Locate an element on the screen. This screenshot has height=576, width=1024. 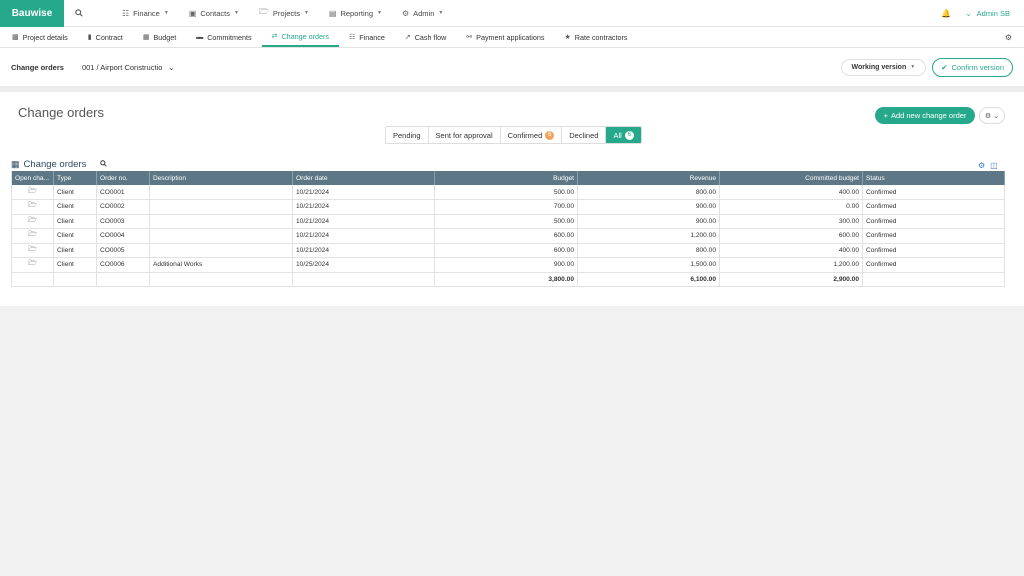
confirm-version-button: ✔ Confirm version is located at coordinates (972, 67).